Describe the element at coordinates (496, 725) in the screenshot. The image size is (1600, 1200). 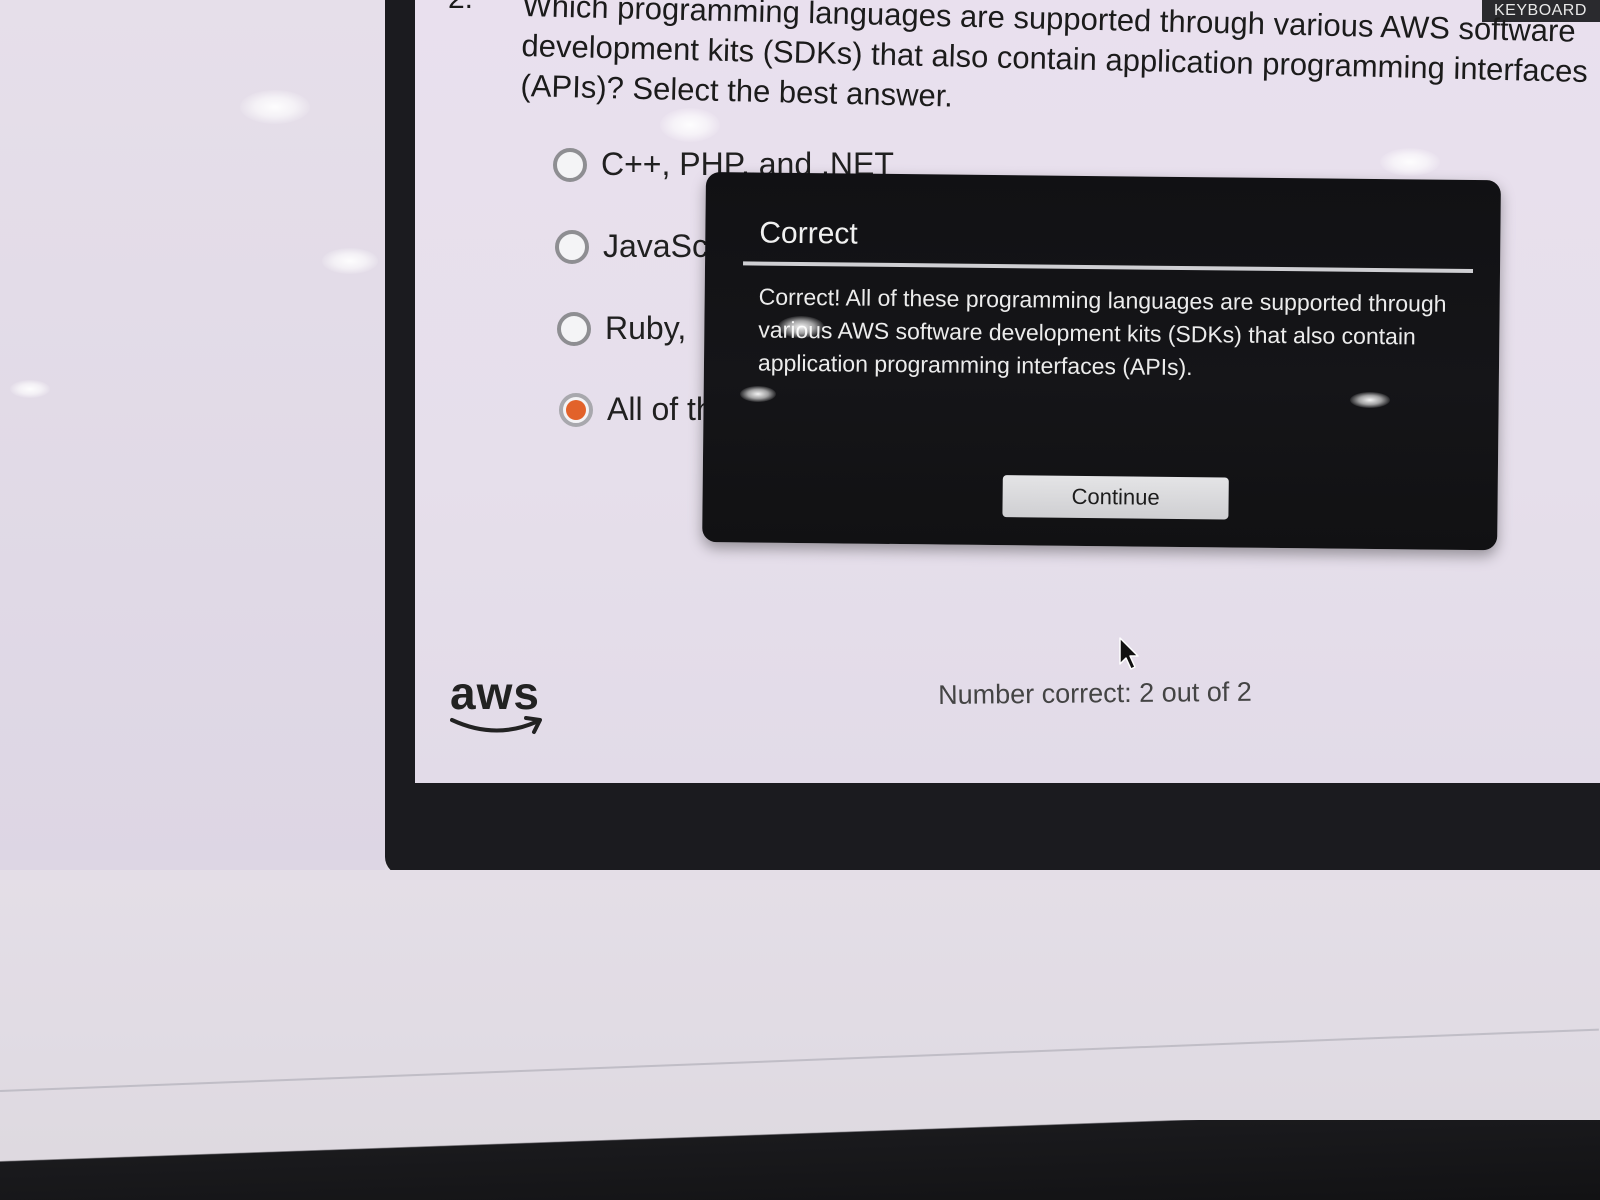
I see `aws-smile-arrow-icon` at that location.